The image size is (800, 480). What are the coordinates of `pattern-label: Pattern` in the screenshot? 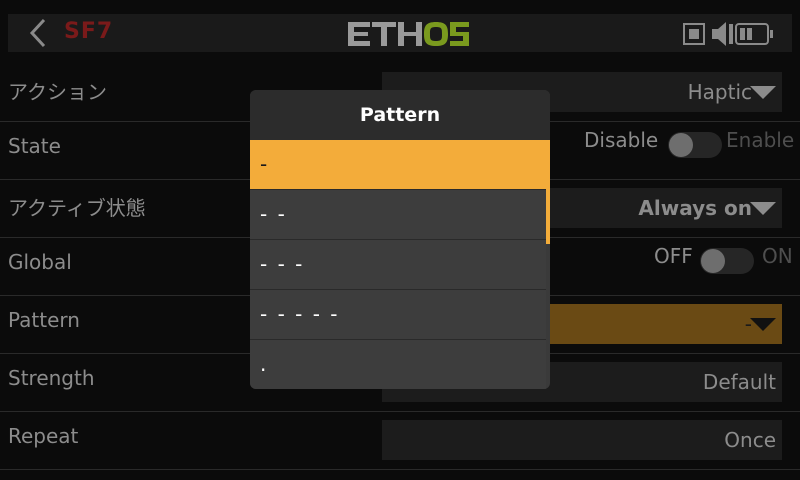 It's located at (44, 320).